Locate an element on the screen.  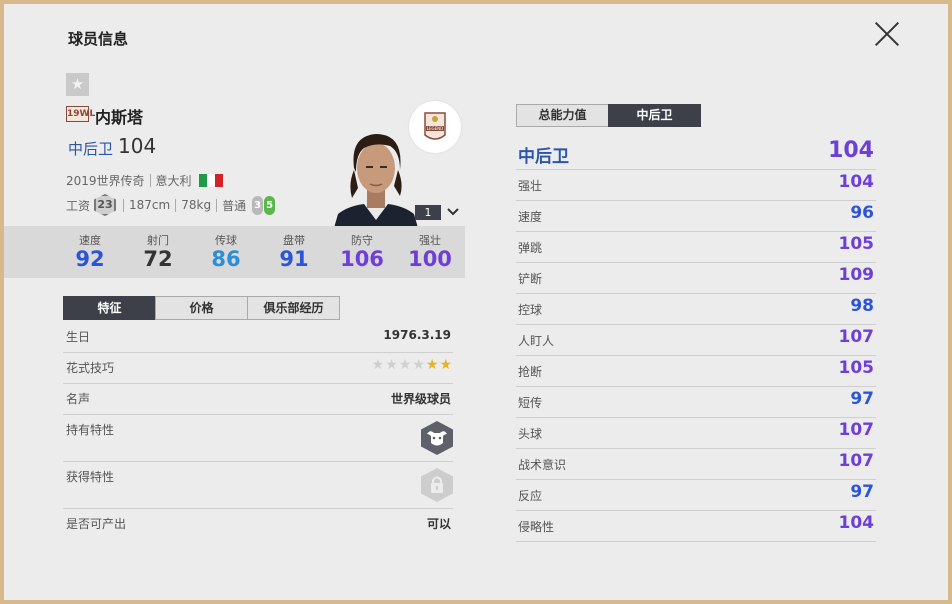
detail-label: 花式技巧 is located at coordinates (90, 368).